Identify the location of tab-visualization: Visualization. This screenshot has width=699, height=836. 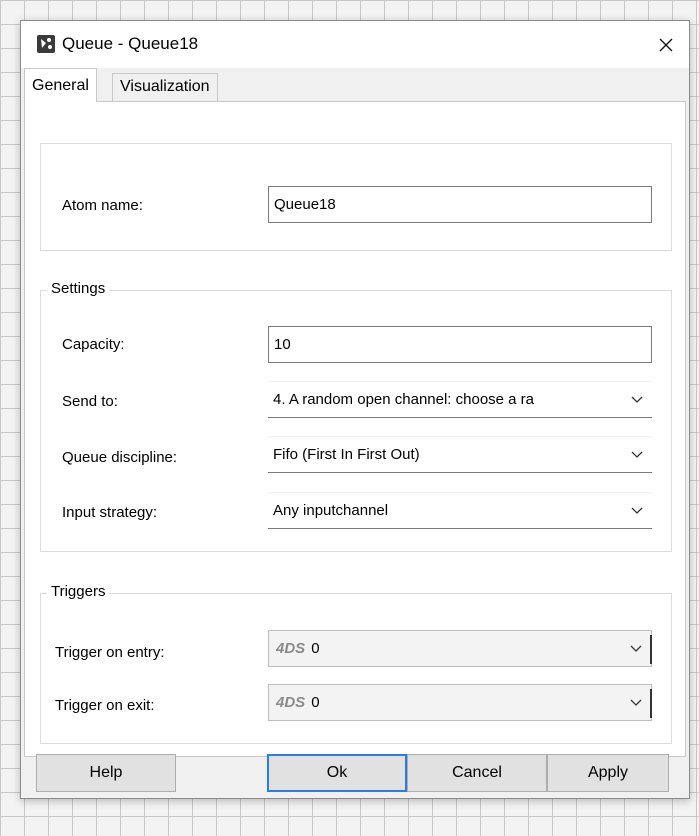
(165, 87).